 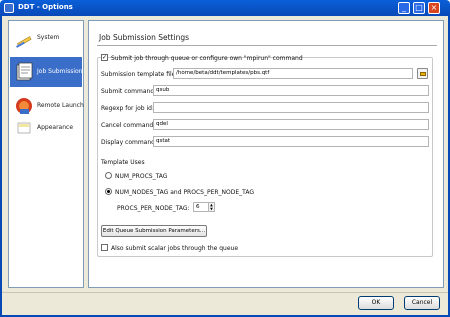 I want to click on sidebar-item-label: Appearance, so click(x=55, y=127).